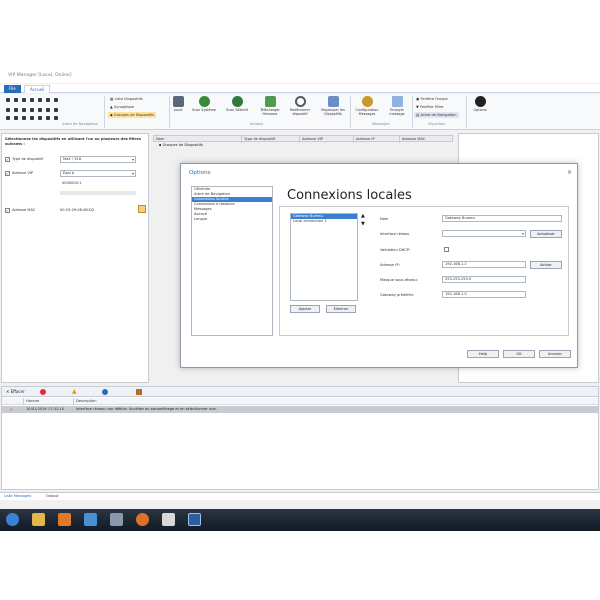 Image resolution: width=600 pixels, height=600 pixels. Describe the element at coordinates (395, 234) in the screenshot. I see `iface-label: Interface réseau` at that location.